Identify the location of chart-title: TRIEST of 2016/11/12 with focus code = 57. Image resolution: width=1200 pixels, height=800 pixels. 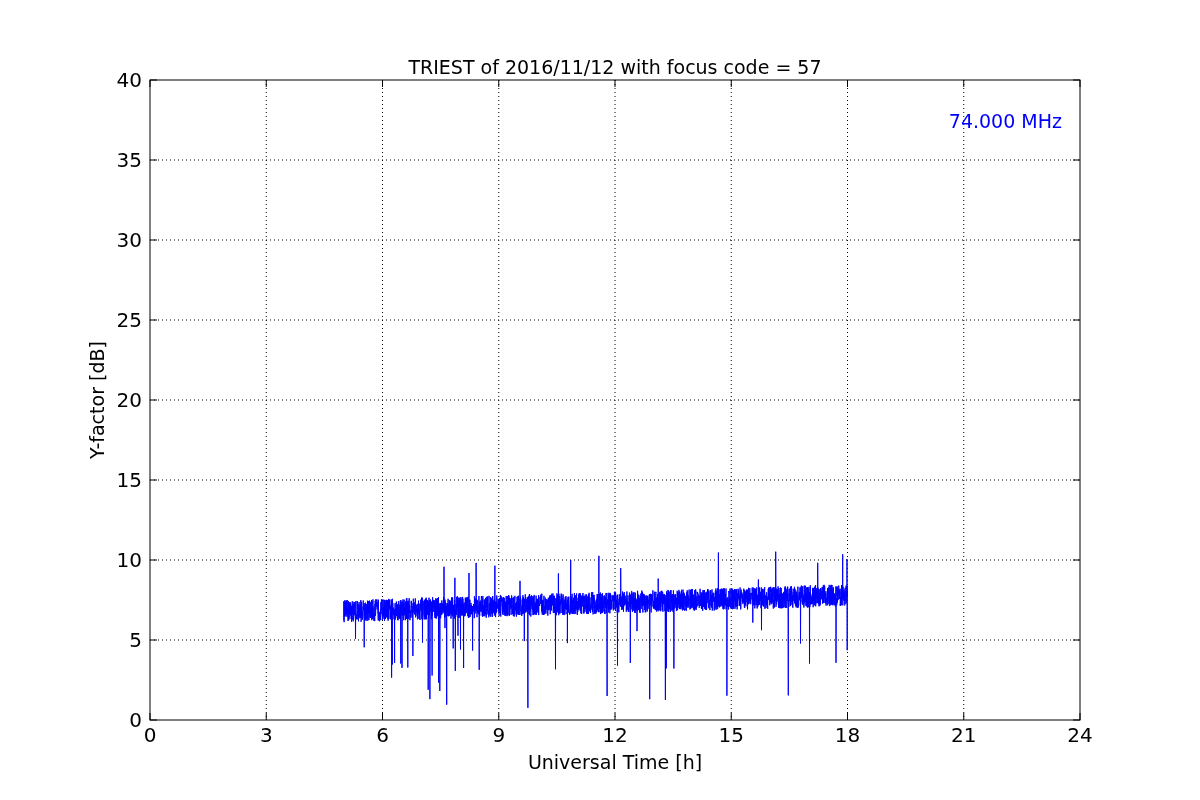
(615, 67).